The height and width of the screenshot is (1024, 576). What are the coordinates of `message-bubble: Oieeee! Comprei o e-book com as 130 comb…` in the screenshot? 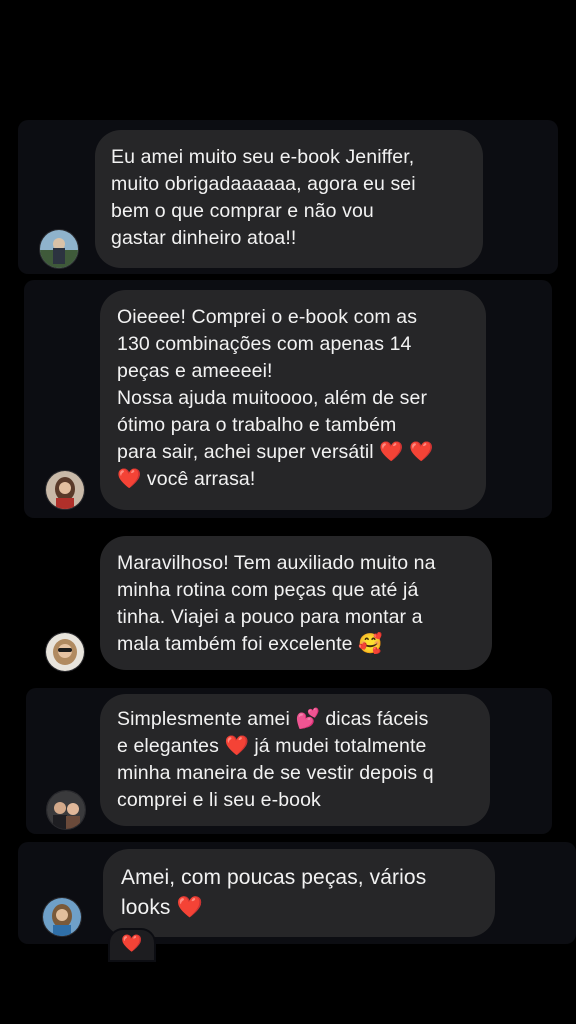 It's located at (293, 400).